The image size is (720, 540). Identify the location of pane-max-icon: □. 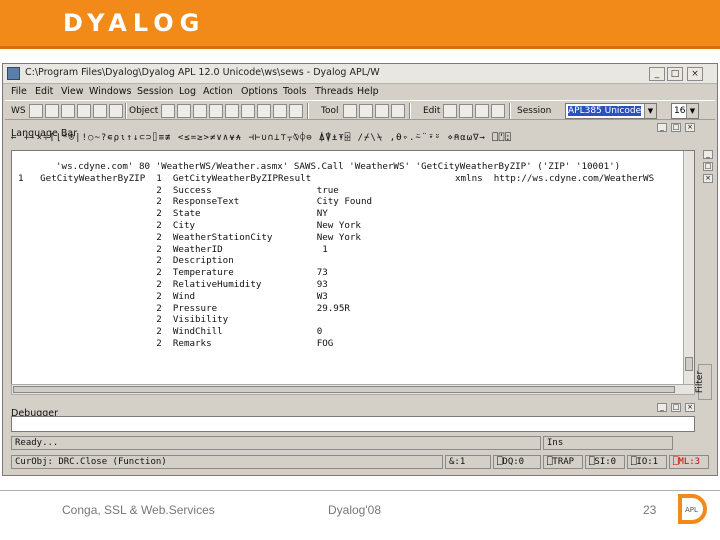
(708, 166).